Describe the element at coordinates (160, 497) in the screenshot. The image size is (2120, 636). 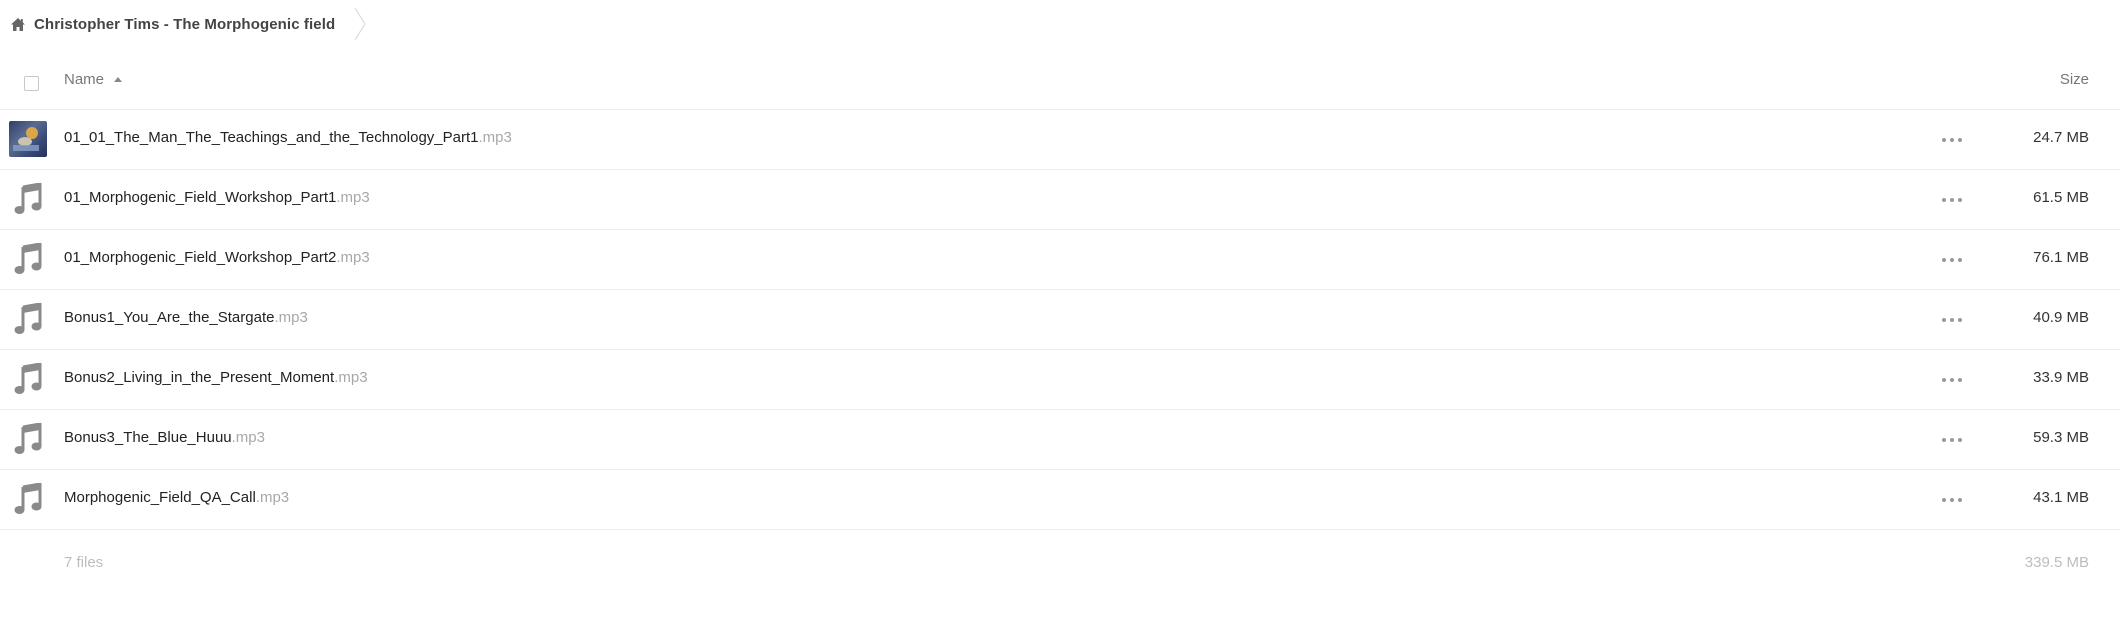
I see `file-basename: Morphogenic_Field_QA_Call` at that location.